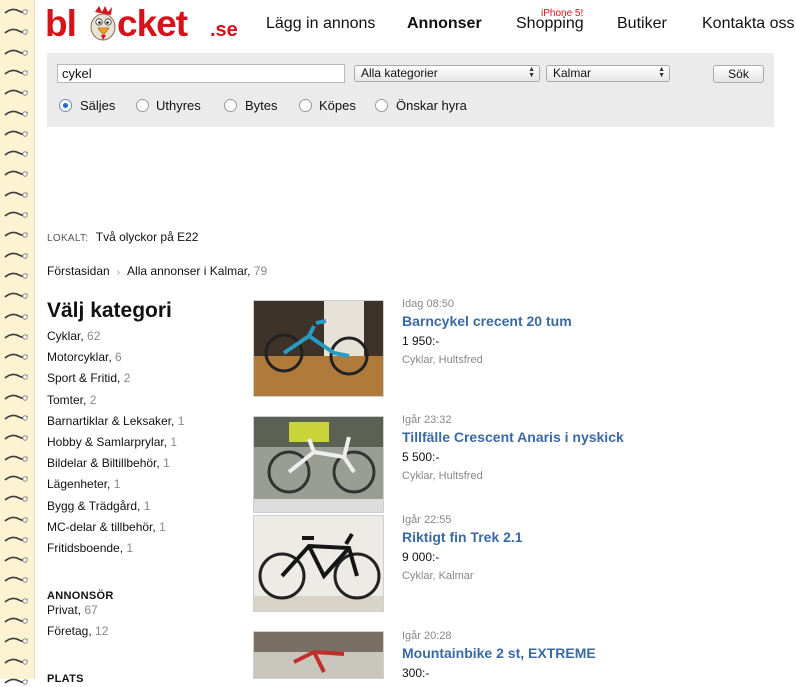  I want to click on radio-label-uthyres: Uthyres, so click(178, 105).